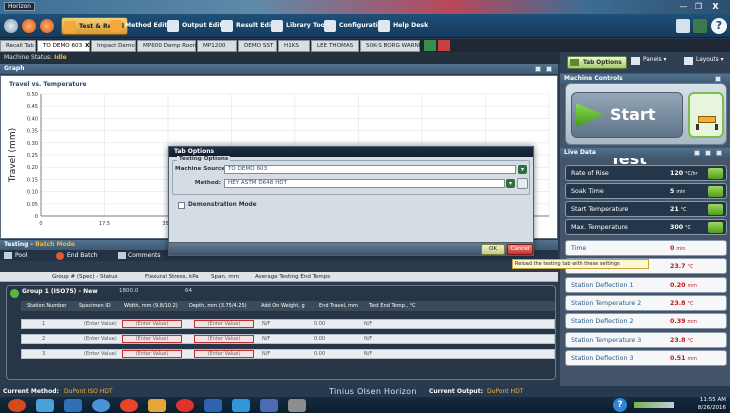 The image size is (730, 413). What do you see at coordinates (129, 291) in the screenshot?
I see `group-flexural: 1800.0` at bounding box center [129, 291].